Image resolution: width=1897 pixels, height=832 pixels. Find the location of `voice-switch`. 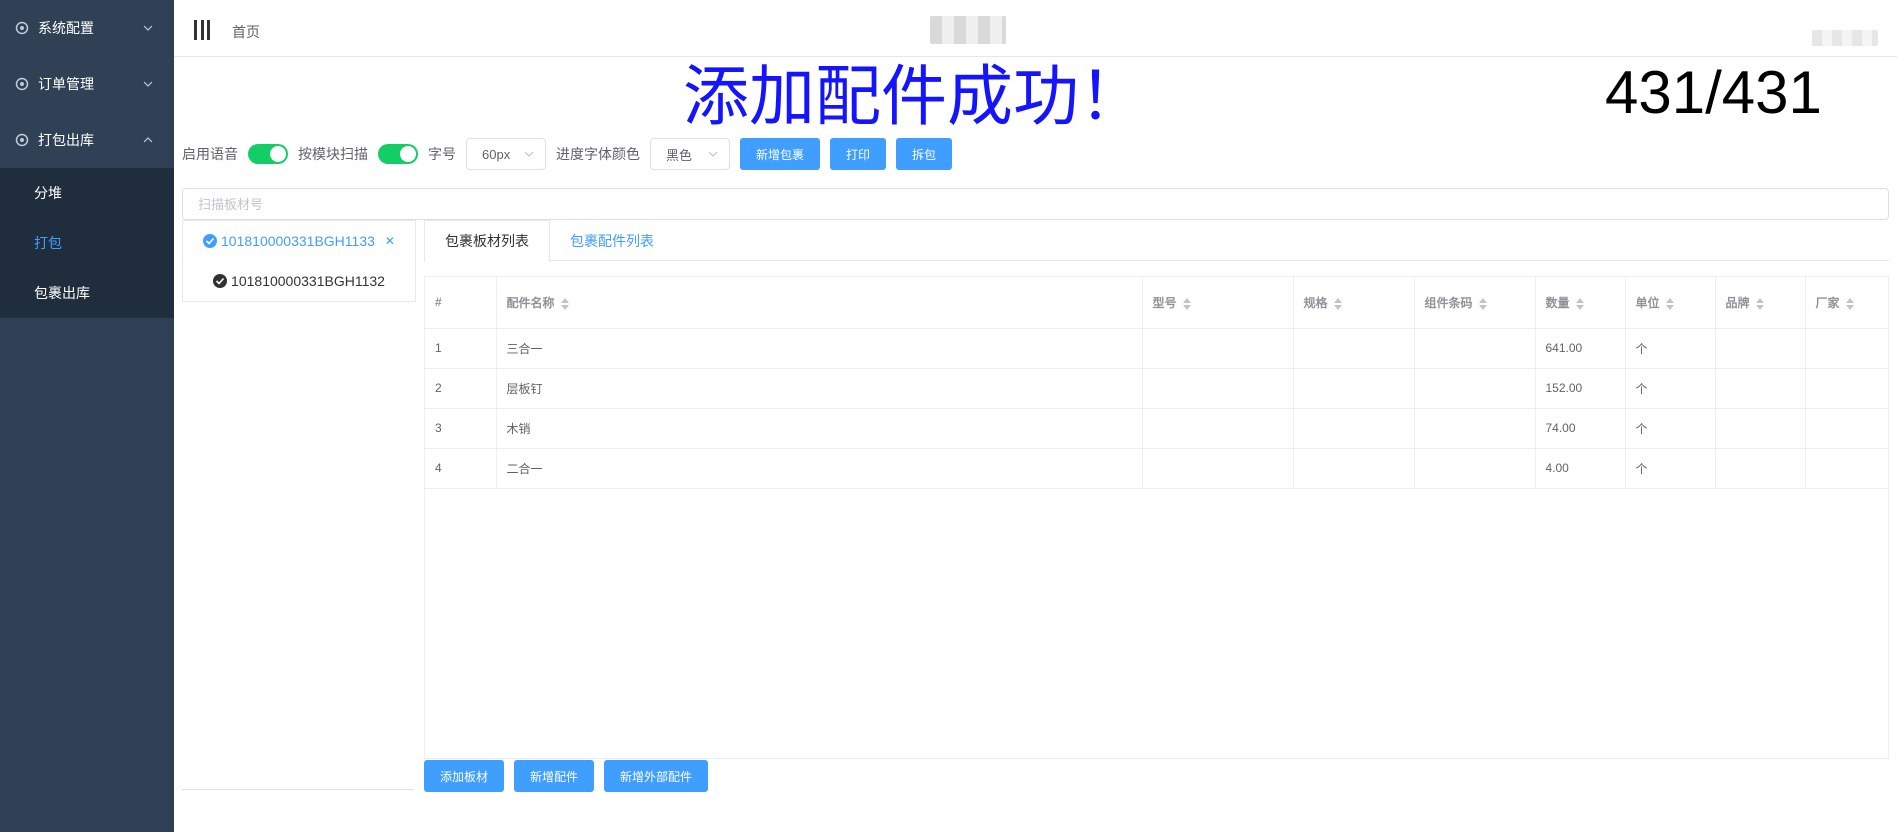

voice-switch is located at coordinates (268, 154).